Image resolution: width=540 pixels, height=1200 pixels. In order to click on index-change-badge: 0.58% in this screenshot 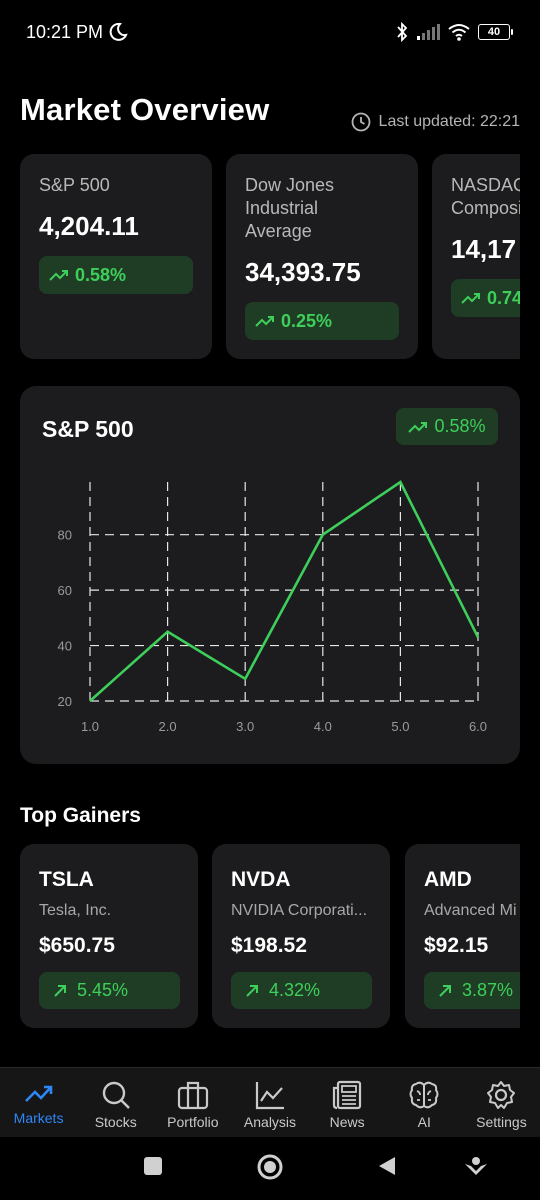, I will do `click(116, 275)`.